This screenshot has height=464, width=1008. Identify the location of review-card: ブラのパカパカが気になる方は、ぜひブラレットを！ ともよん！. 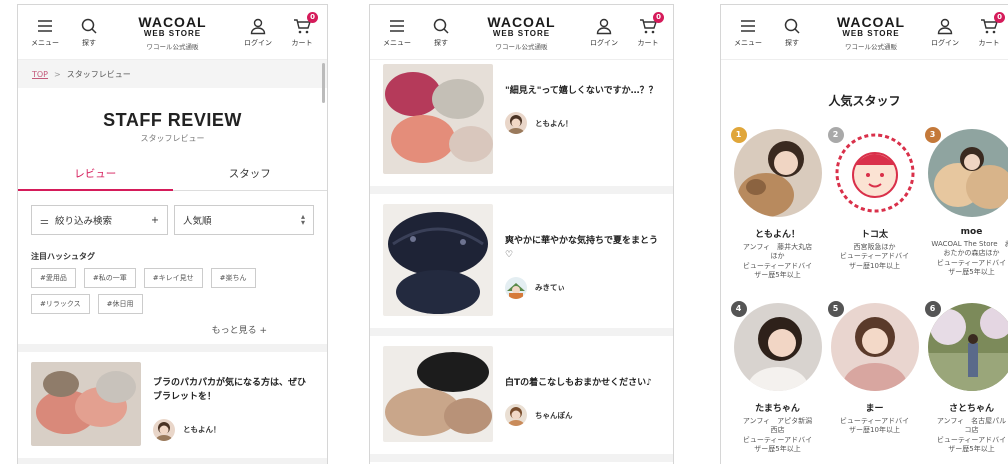
(172, 408).